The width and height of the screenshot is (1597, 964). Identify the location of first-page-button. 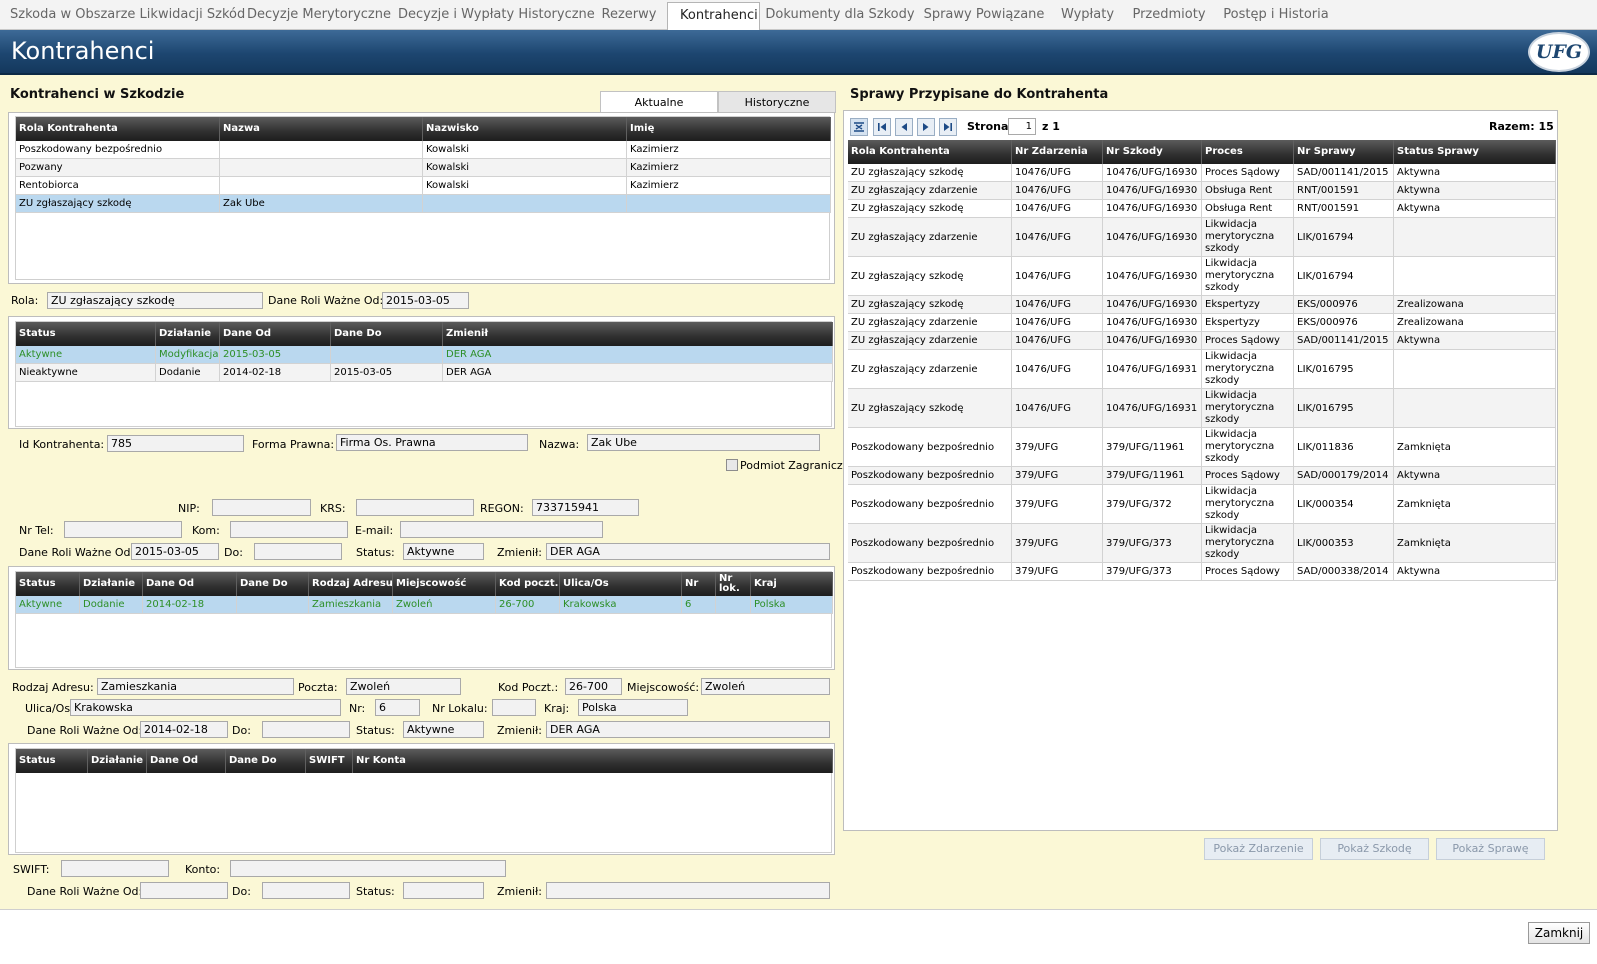
(882, 127).